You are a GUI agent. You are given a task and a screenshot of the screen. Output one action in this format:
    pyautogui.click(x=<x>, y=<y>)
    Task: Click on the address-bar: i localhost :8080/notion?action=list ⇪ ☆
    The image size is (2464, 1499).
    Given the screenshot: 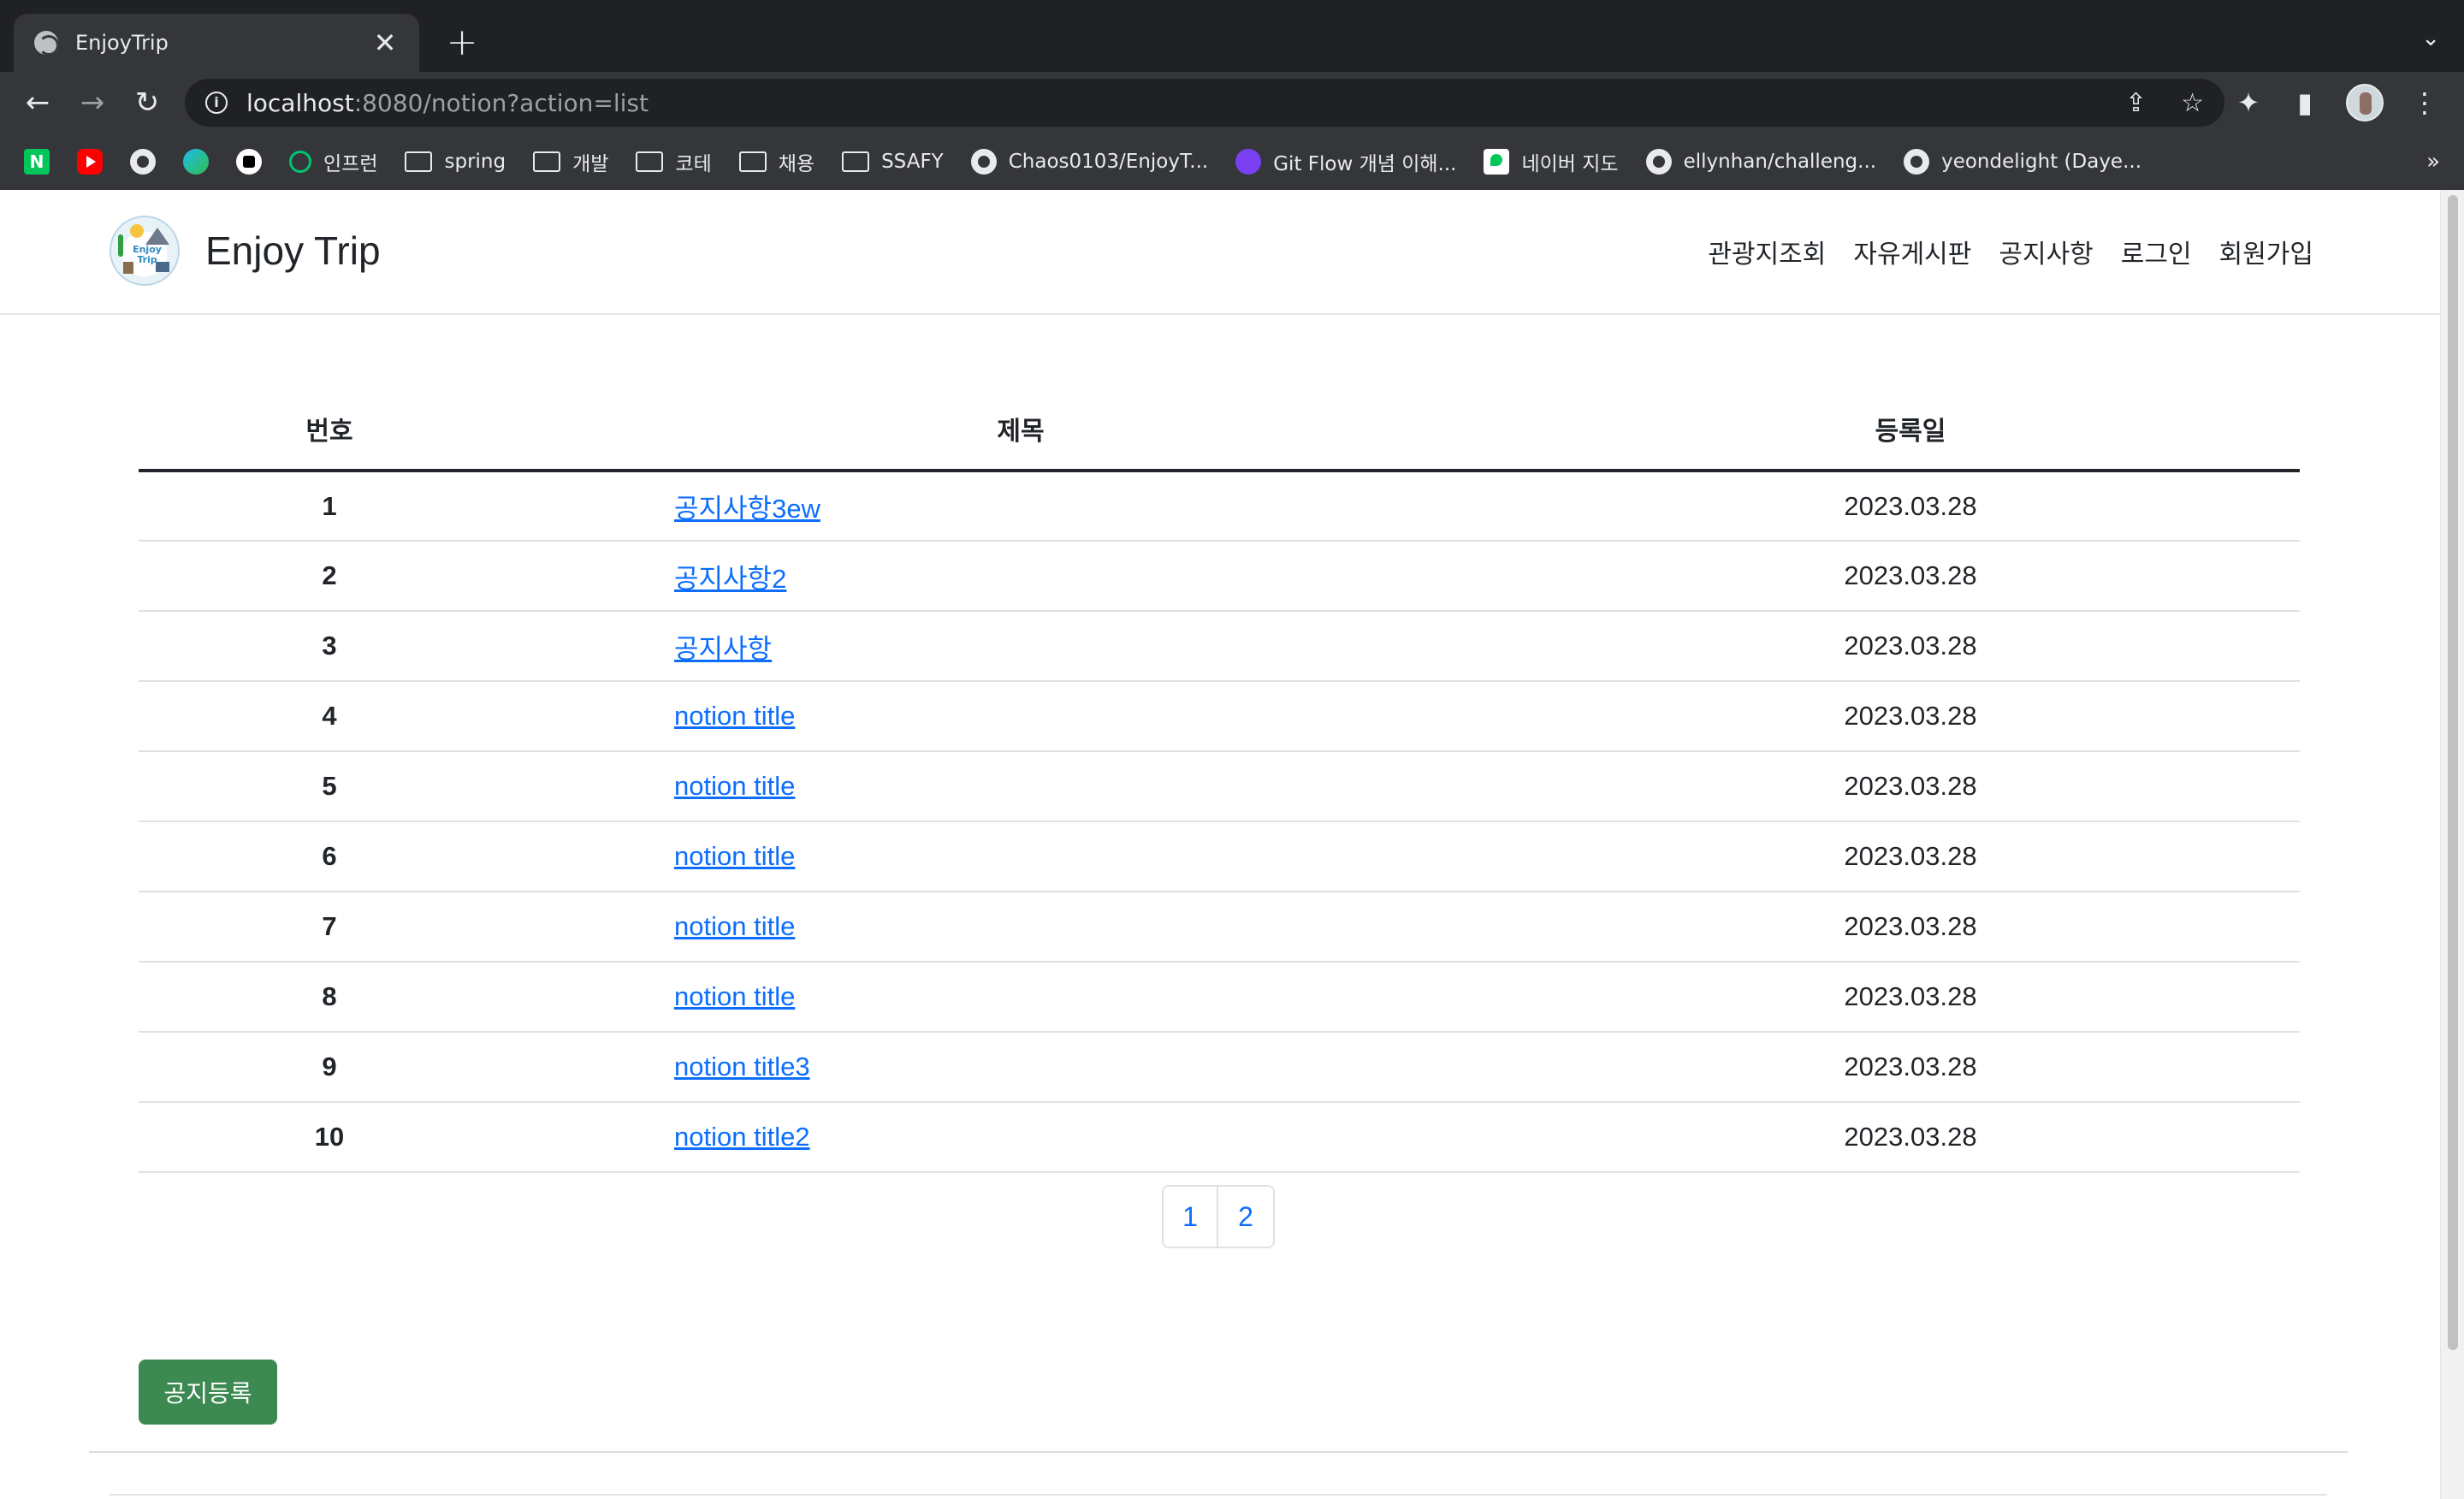 What is the action you would take?
    pyautogui.click(x=1204, y=103)
    